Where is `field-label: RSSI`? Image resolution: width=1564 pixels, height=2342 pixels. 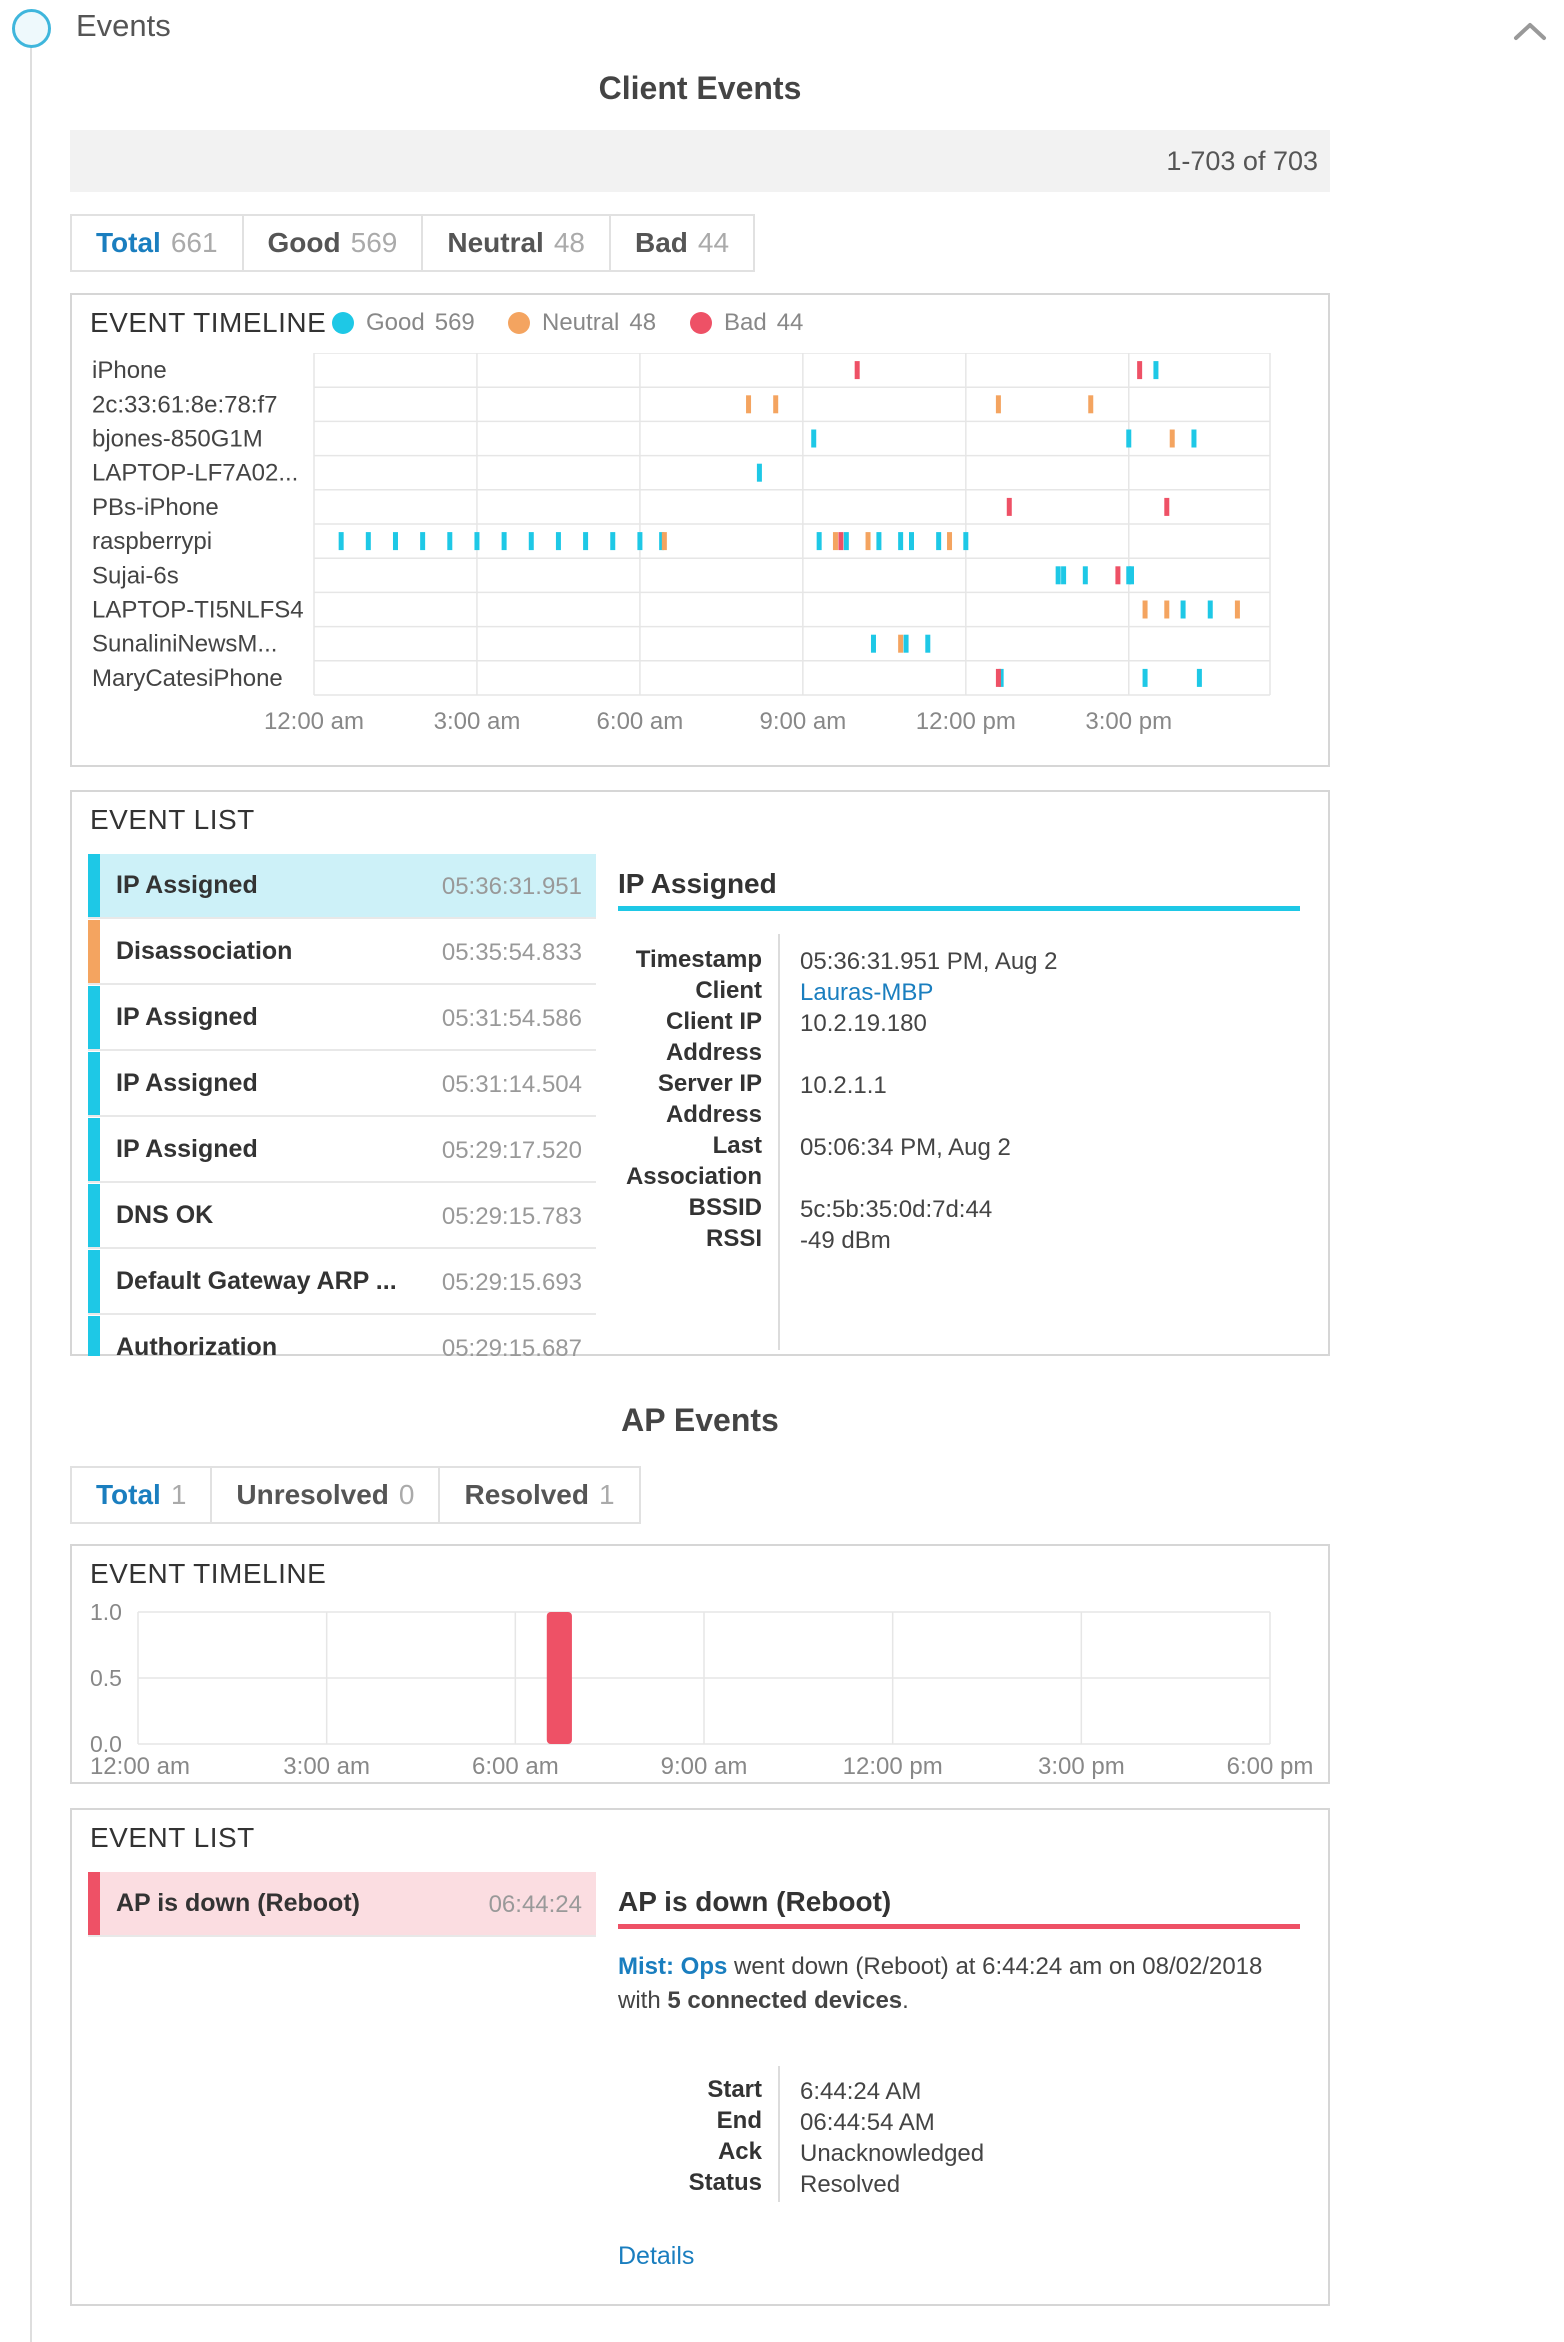
field-label: RSSI is located at coordinates (733, 1238).